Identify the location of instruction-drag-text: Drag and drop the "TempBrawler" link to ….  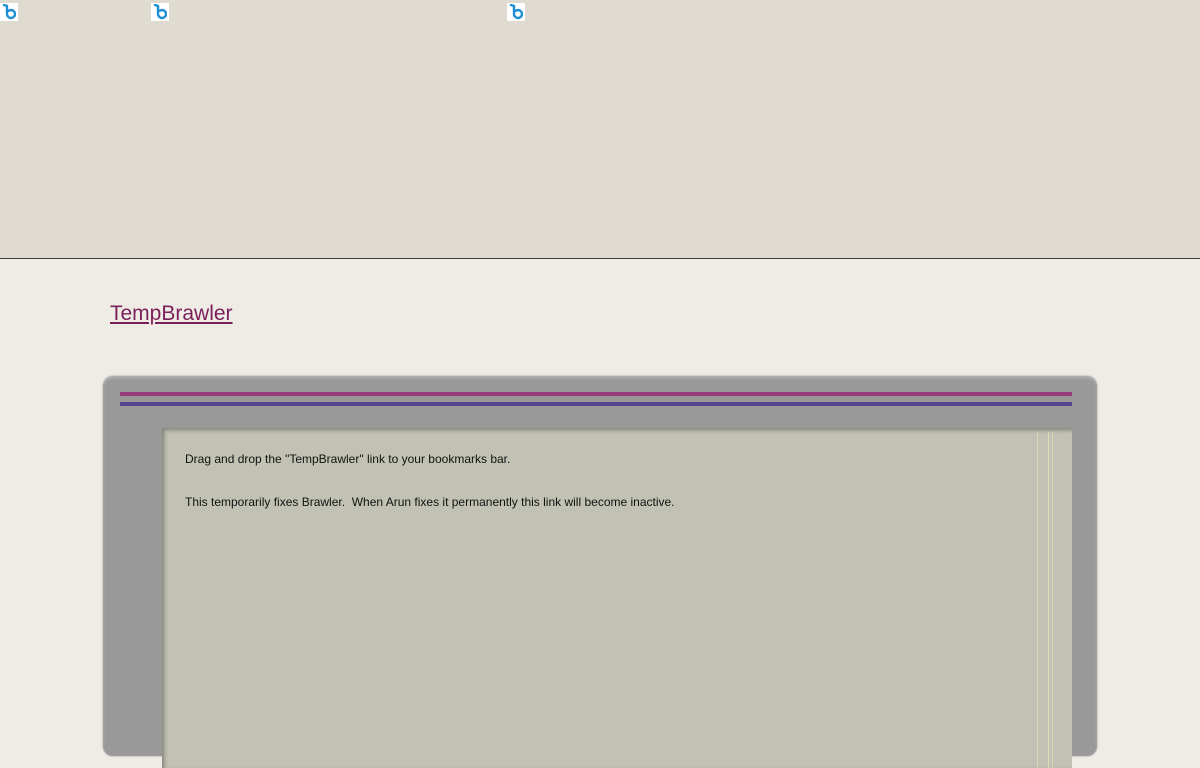
(348, 459).